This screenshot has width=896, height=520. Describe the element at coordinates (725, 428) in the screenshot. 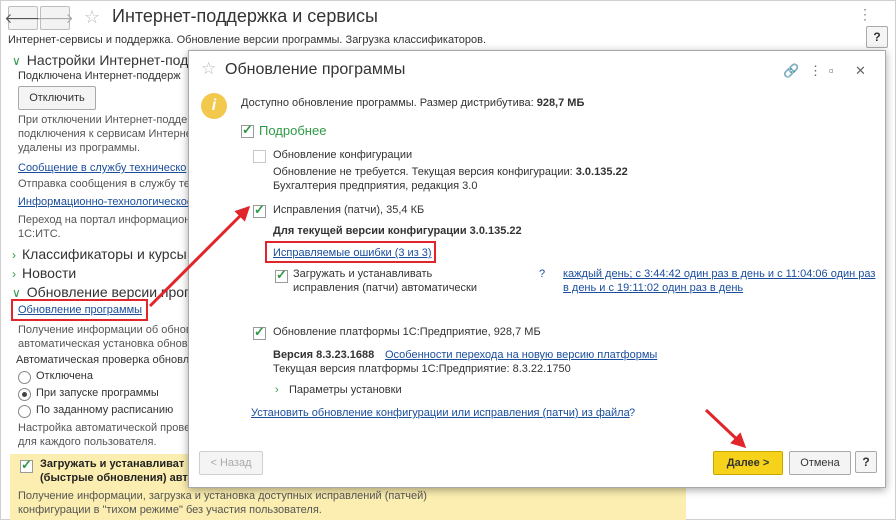

I see `arrow-to-next` at that location.